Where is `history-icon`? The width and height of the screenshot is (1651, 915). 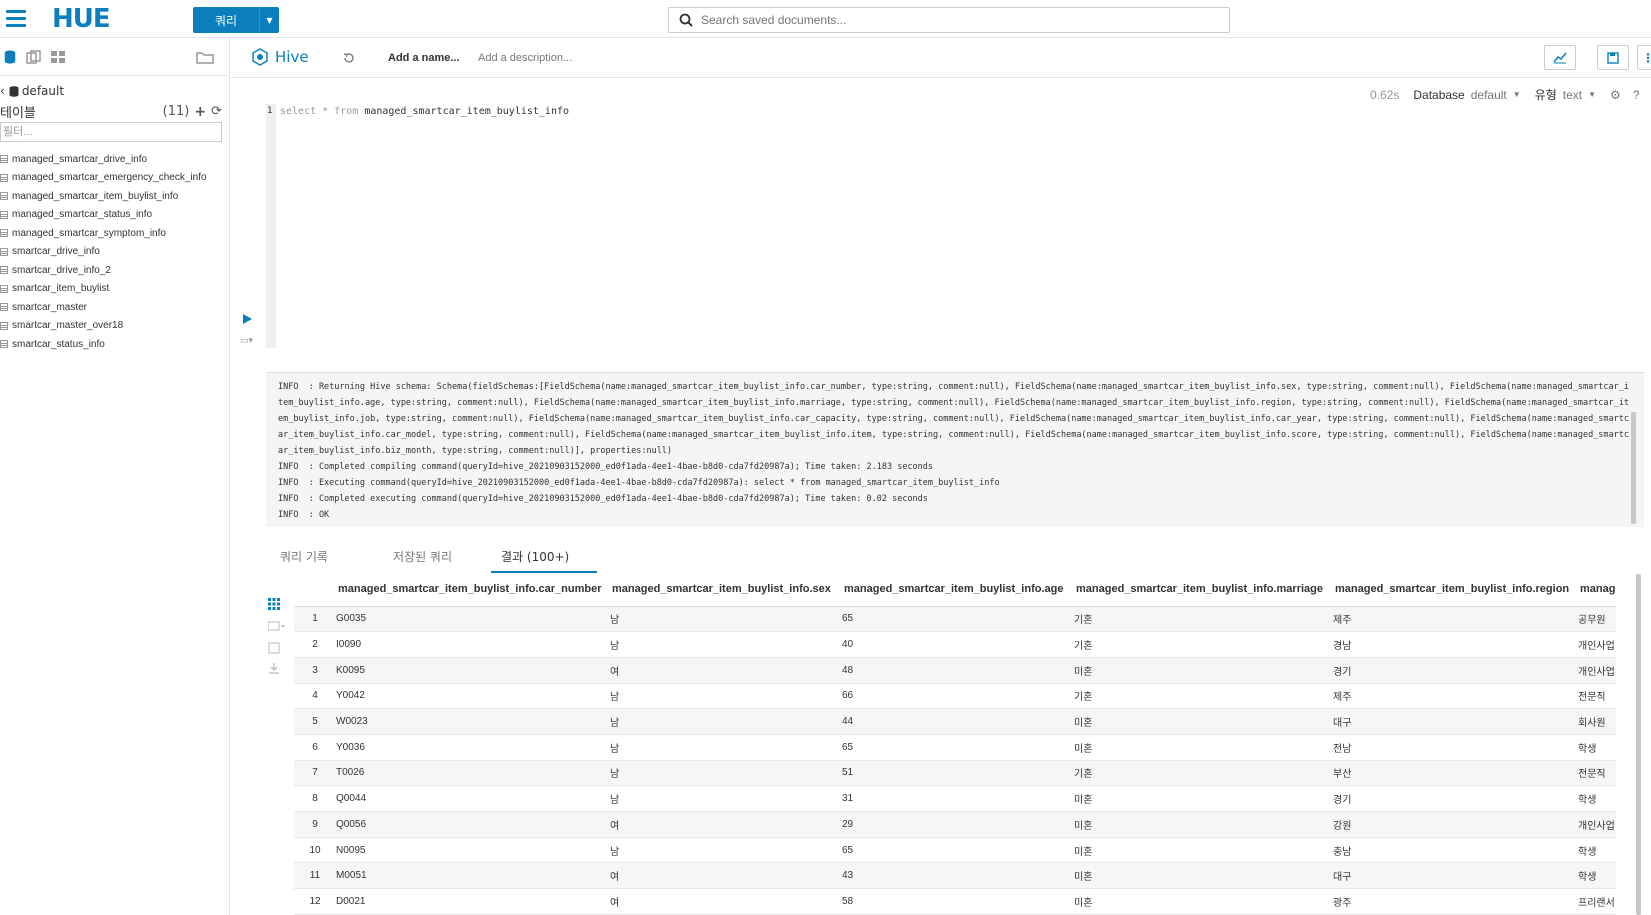
history-icon is located at coordinates (349, 58).